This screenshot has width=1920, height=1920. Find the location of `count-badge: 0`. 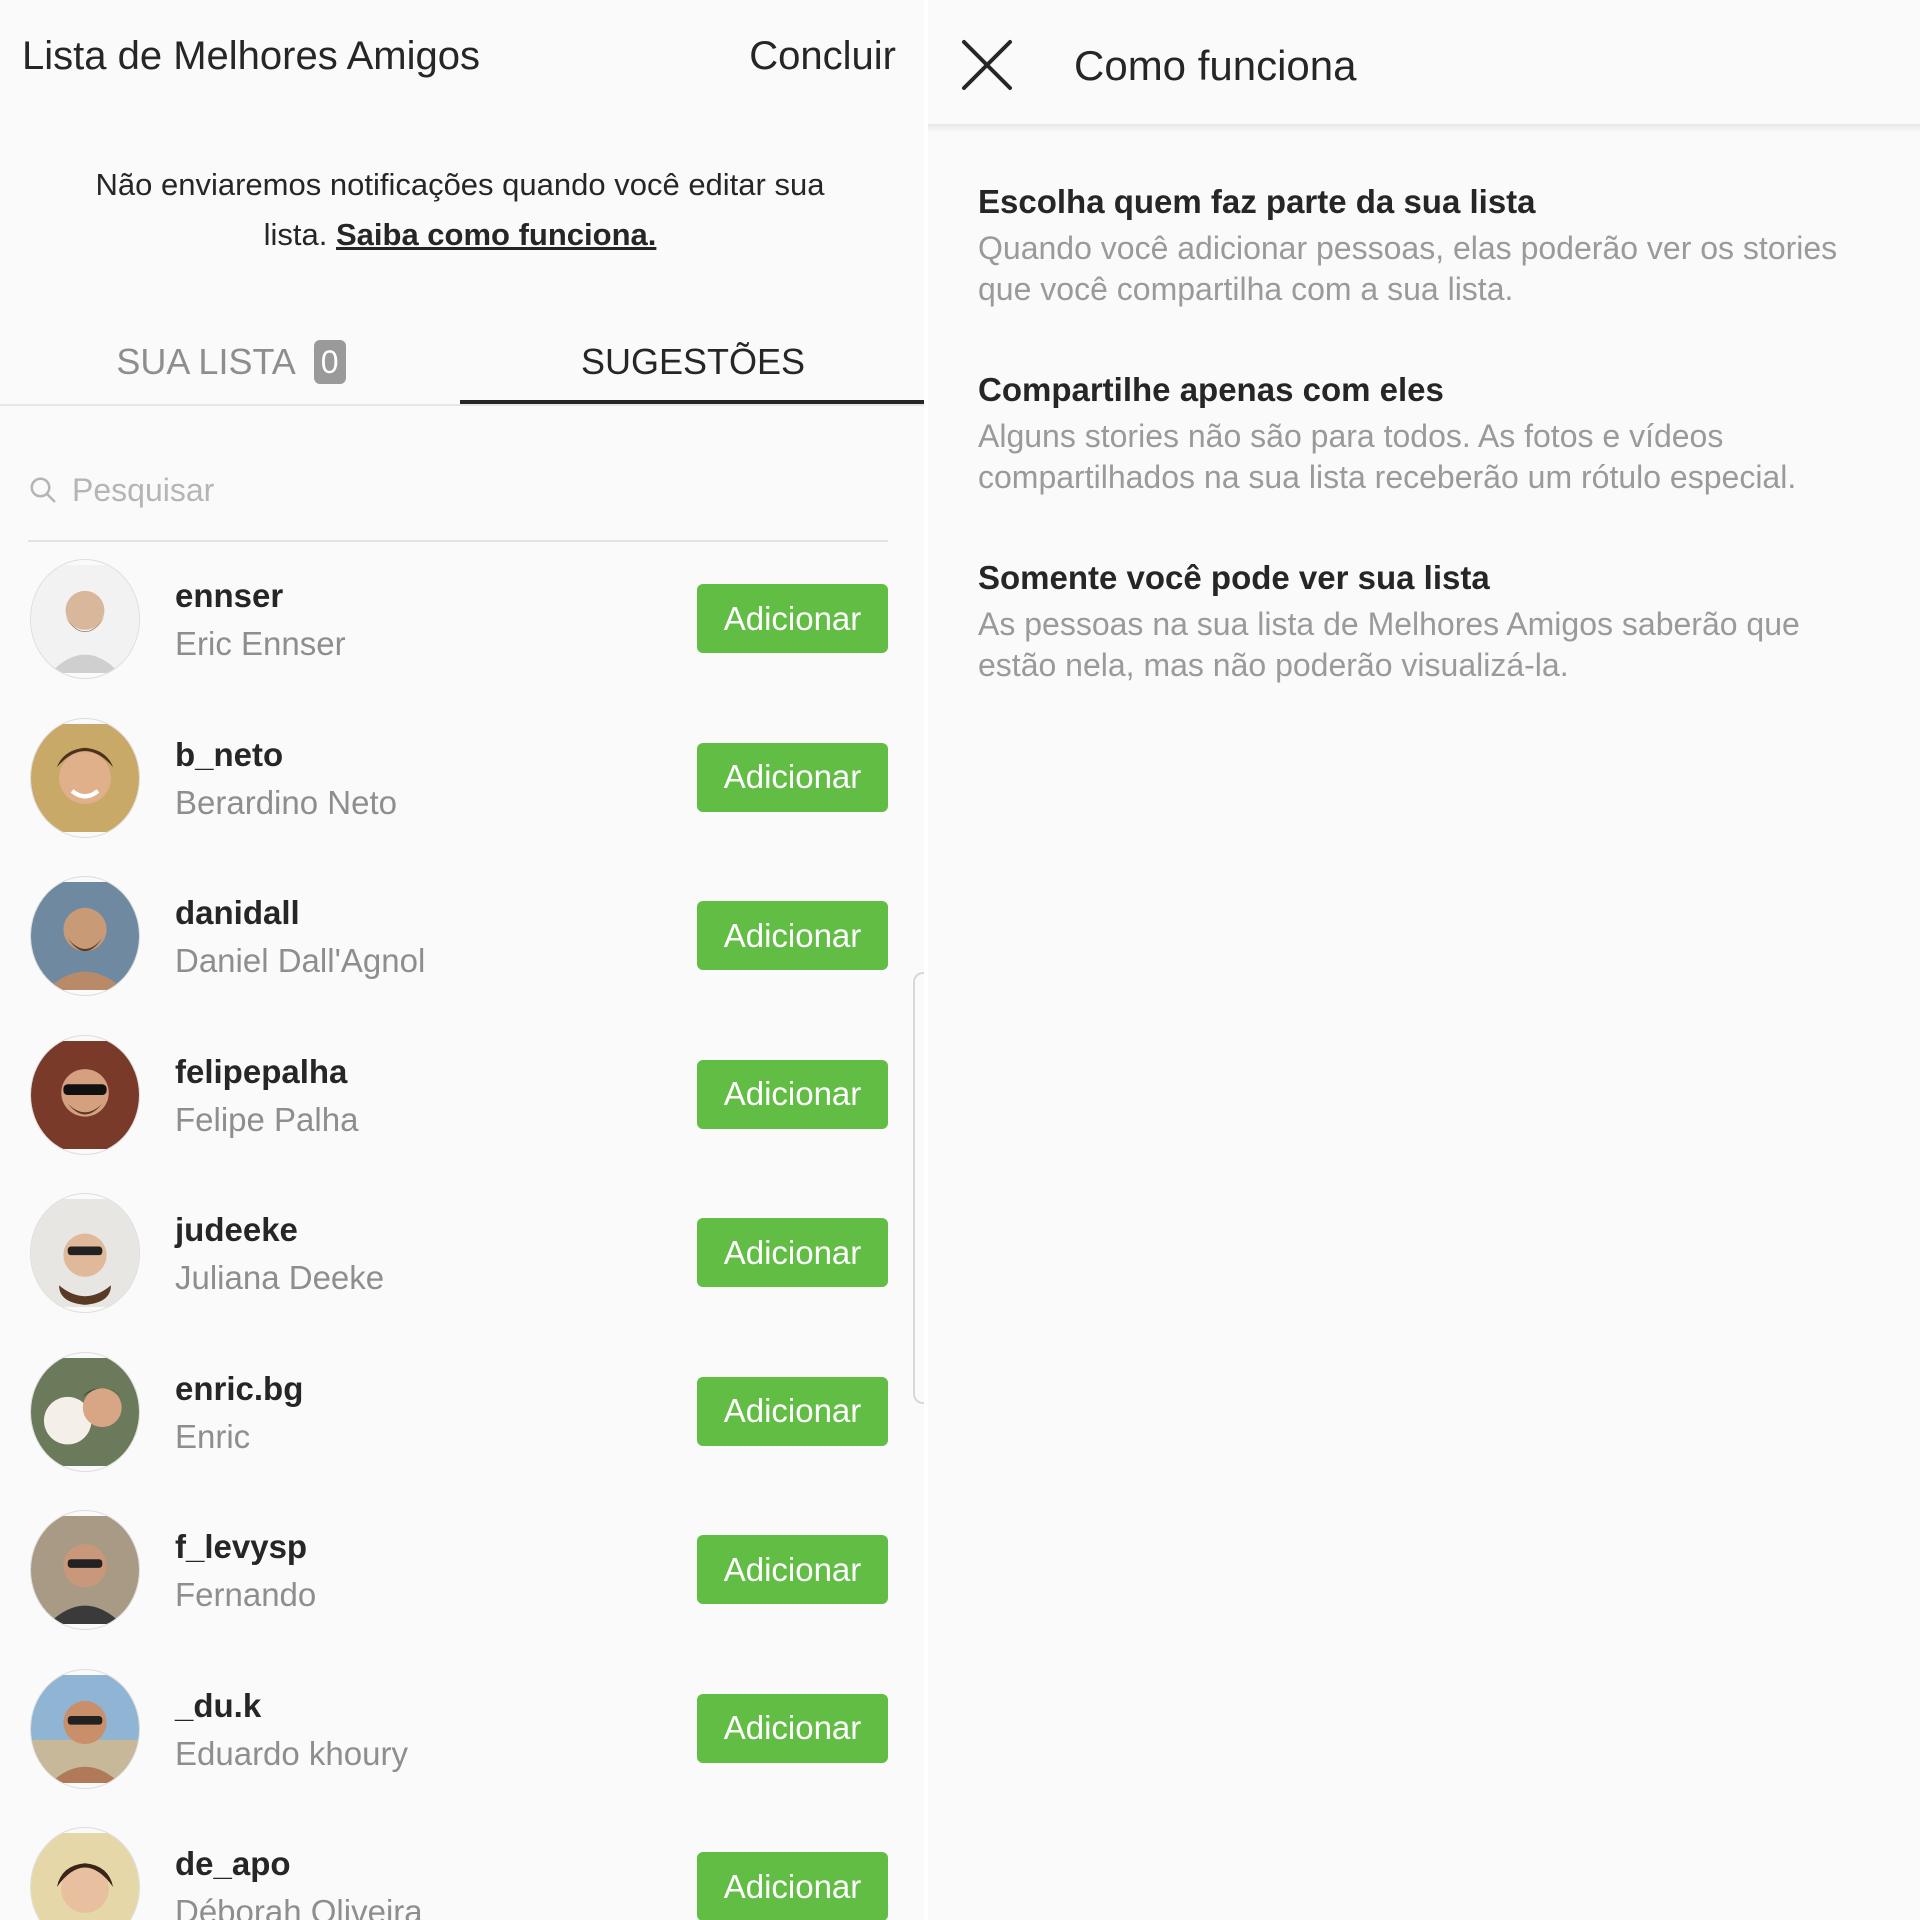

count-badge: 0 is located at coordinates (329, 362).